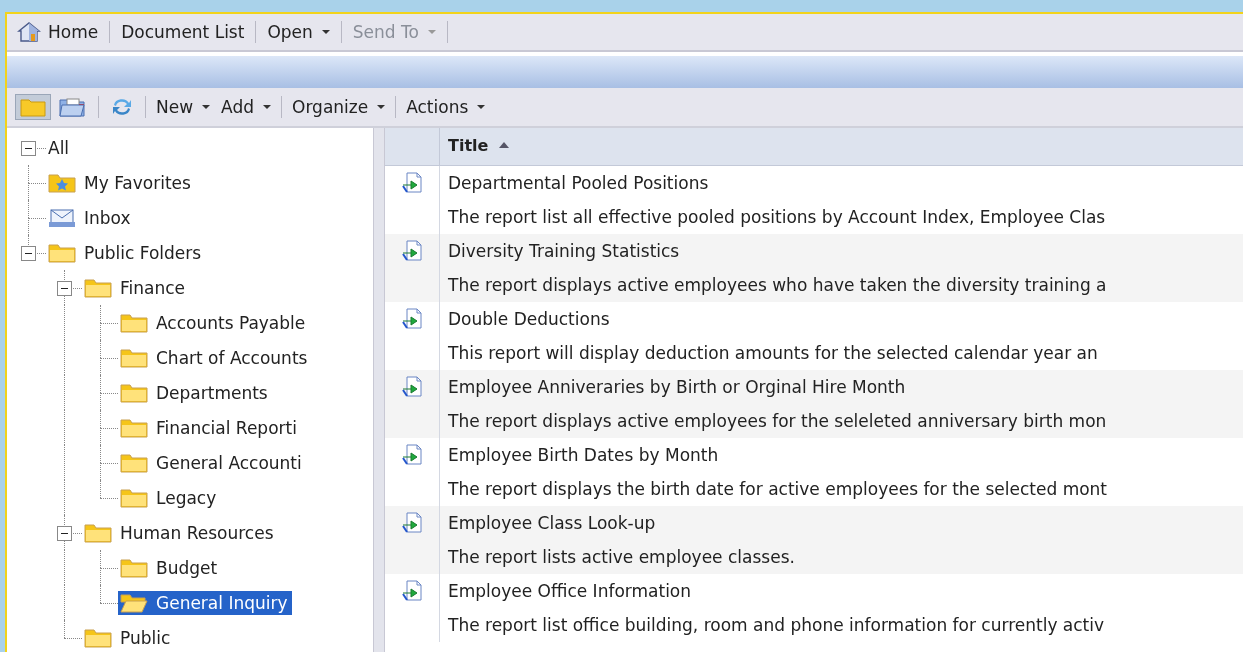 Image resolution: width=1243 pixels, height=652 pixels. I want to click on nav-button: Home, so click(58, 32).